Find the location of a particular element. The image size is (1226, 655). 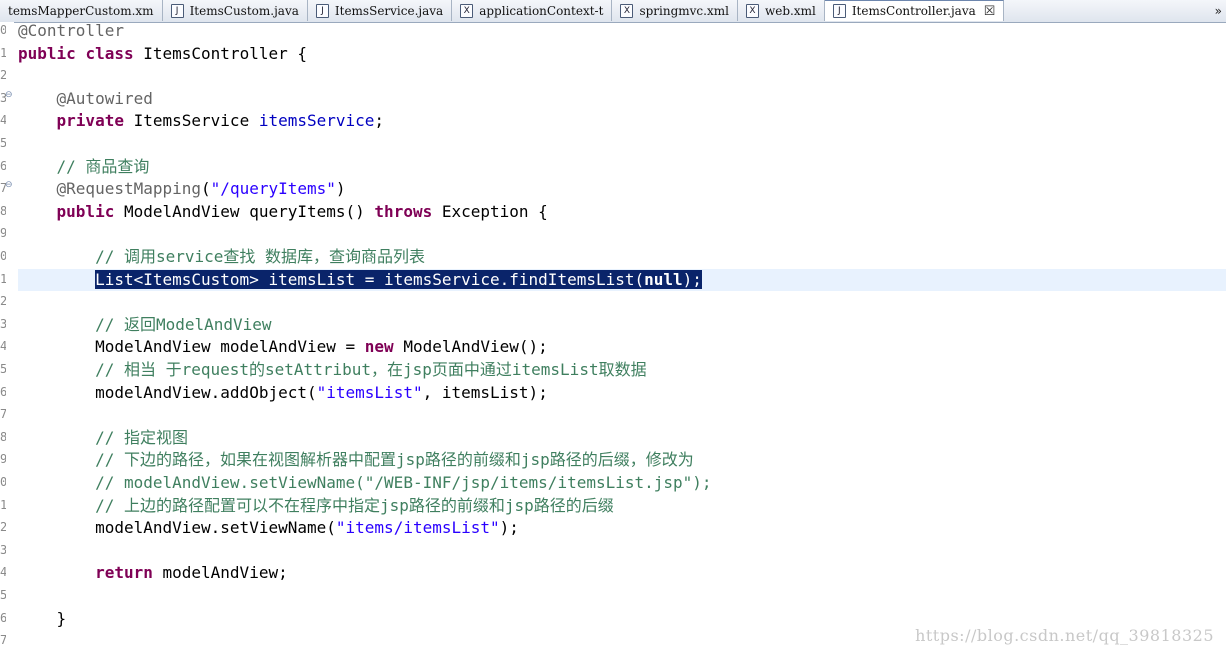

tab-label: temsMapperCustom.xm is located at coordinates (81, 10).